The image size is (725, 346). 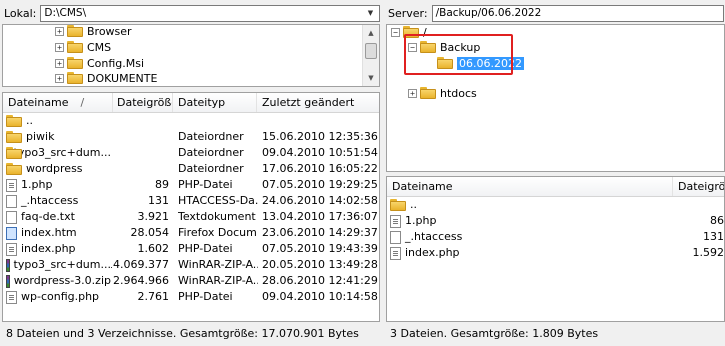 I want to click on file-modified: 09.04.2010 10:51:54, so click(x=320, y=152).